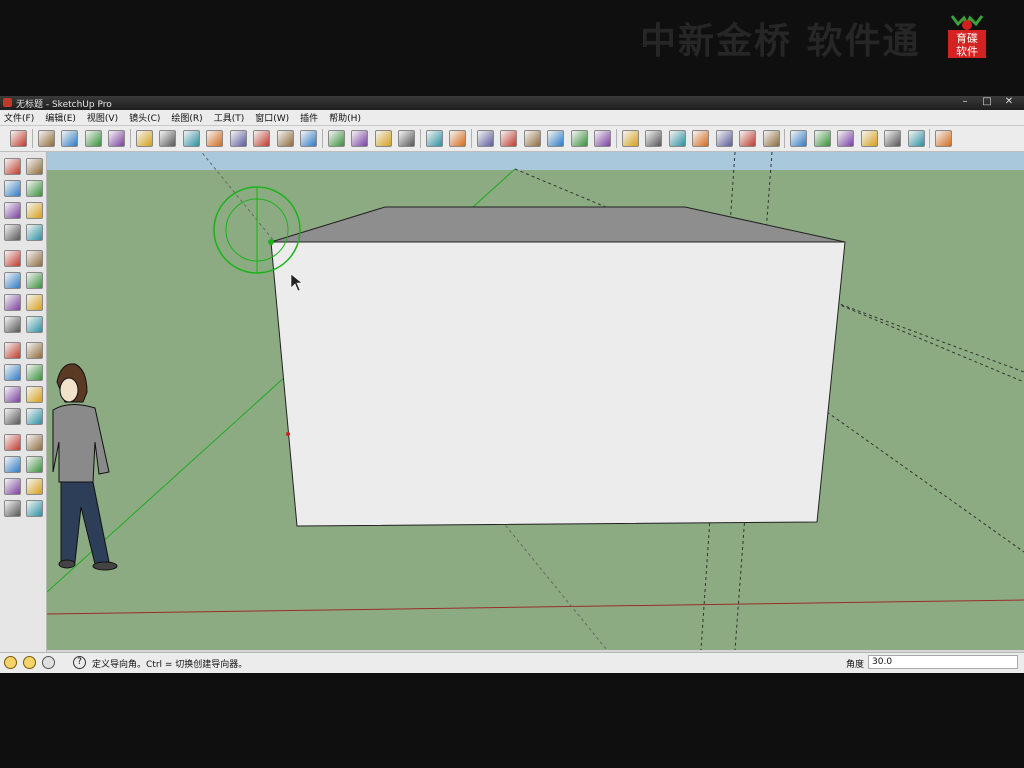 This screenshot has width=1024, height=768. What do you see at coordinates (747, 138) in the screenshot?
I see `back-view-icon` at bounding box center [747, 138].